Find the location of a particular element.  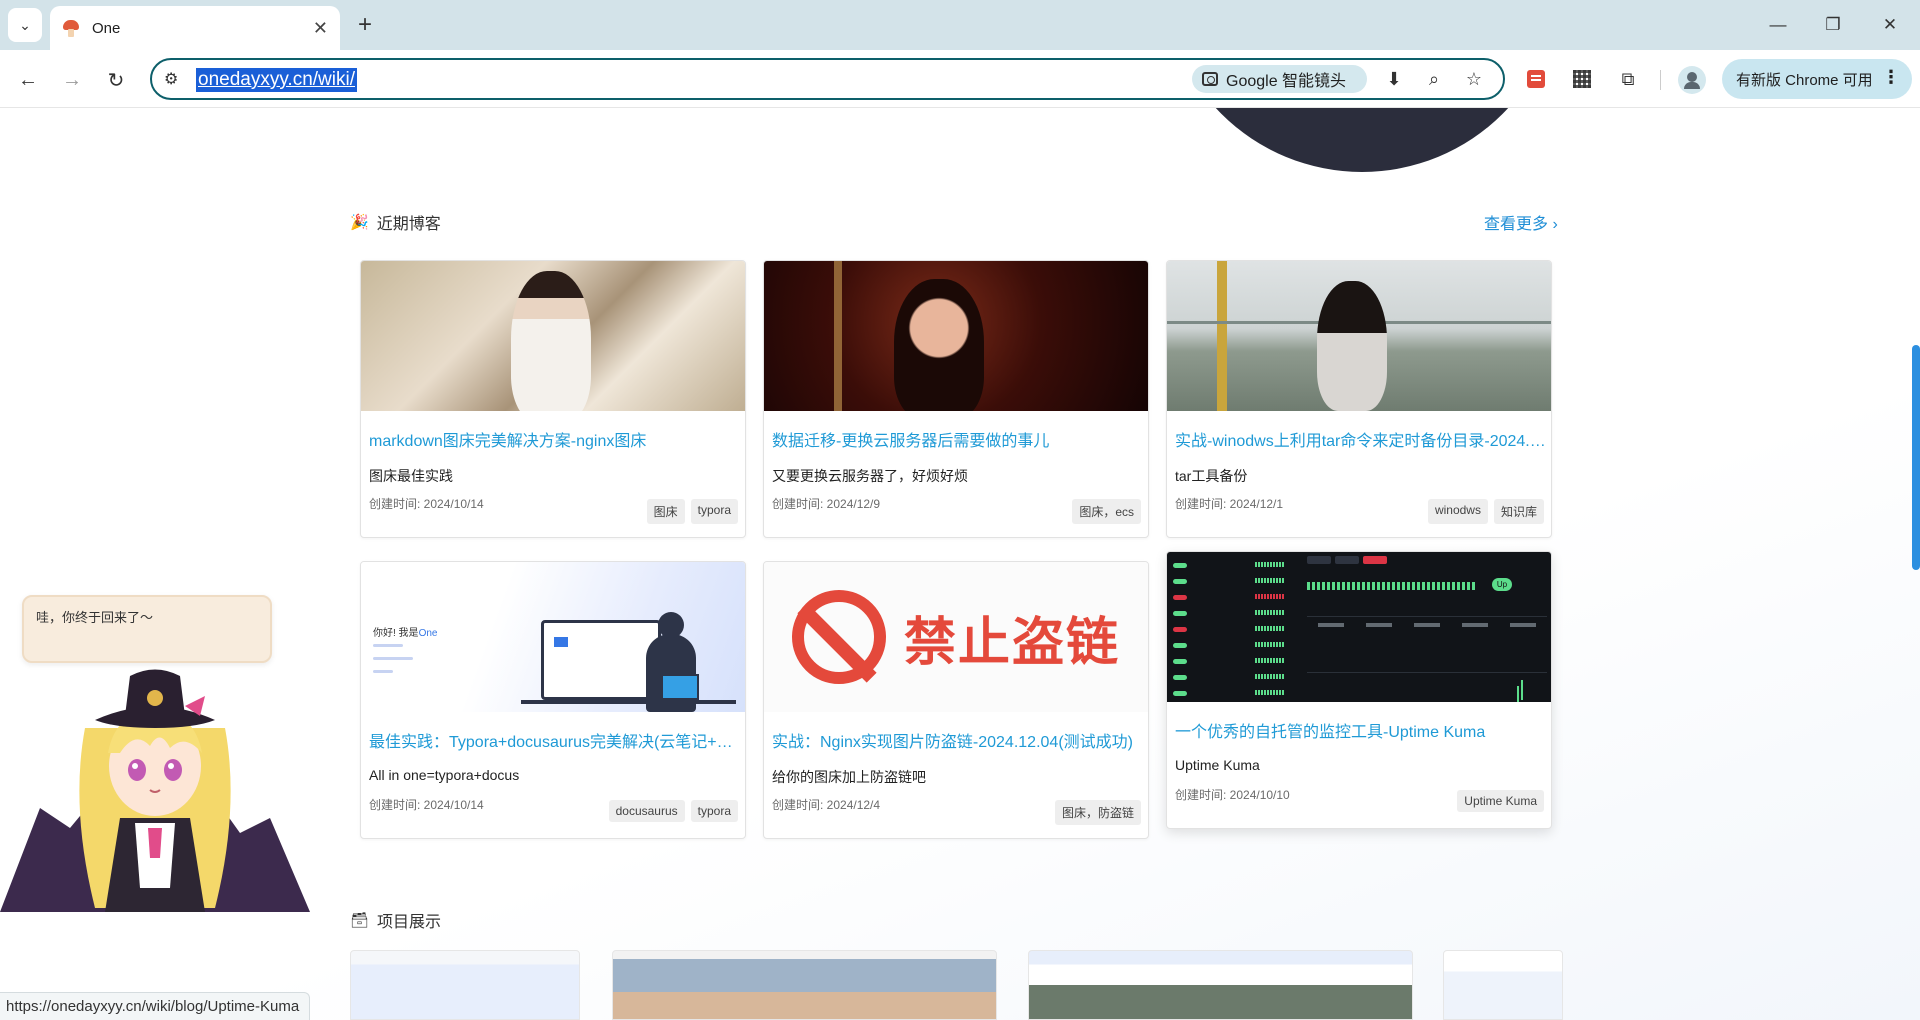

blog-card-desc: tar工具备份 is located at coordinates (1211, 476).